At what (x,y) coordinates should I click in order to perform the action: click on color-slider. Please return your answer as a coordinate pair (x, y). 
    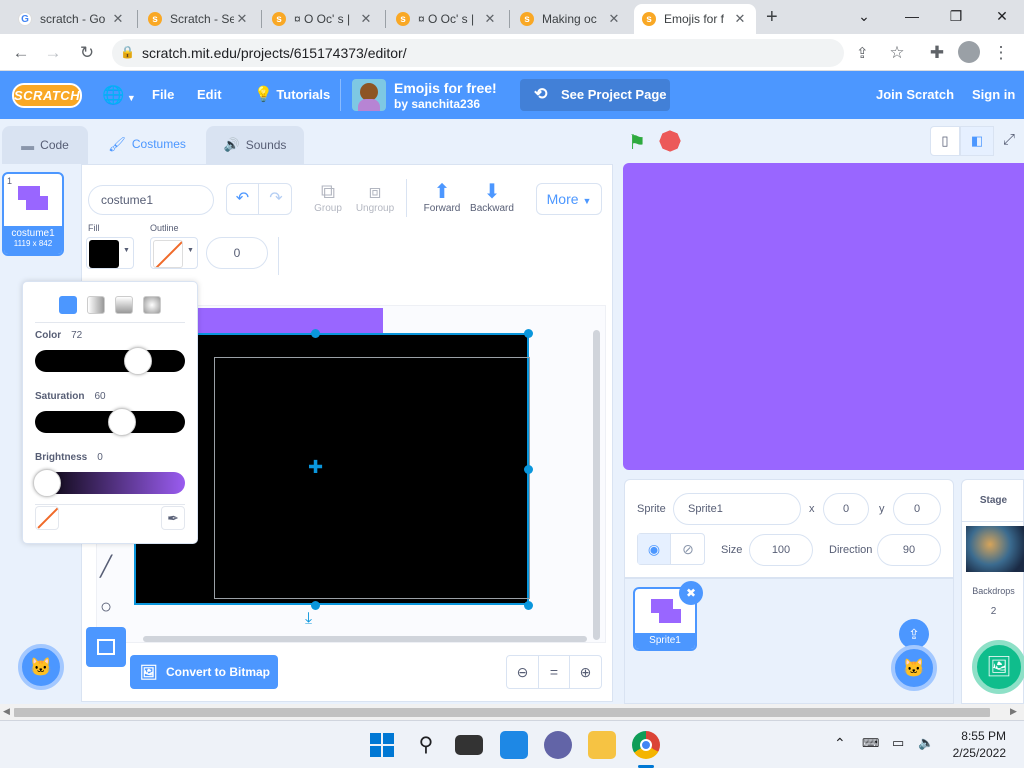
    Looking at the image, I should click on (110, 361).